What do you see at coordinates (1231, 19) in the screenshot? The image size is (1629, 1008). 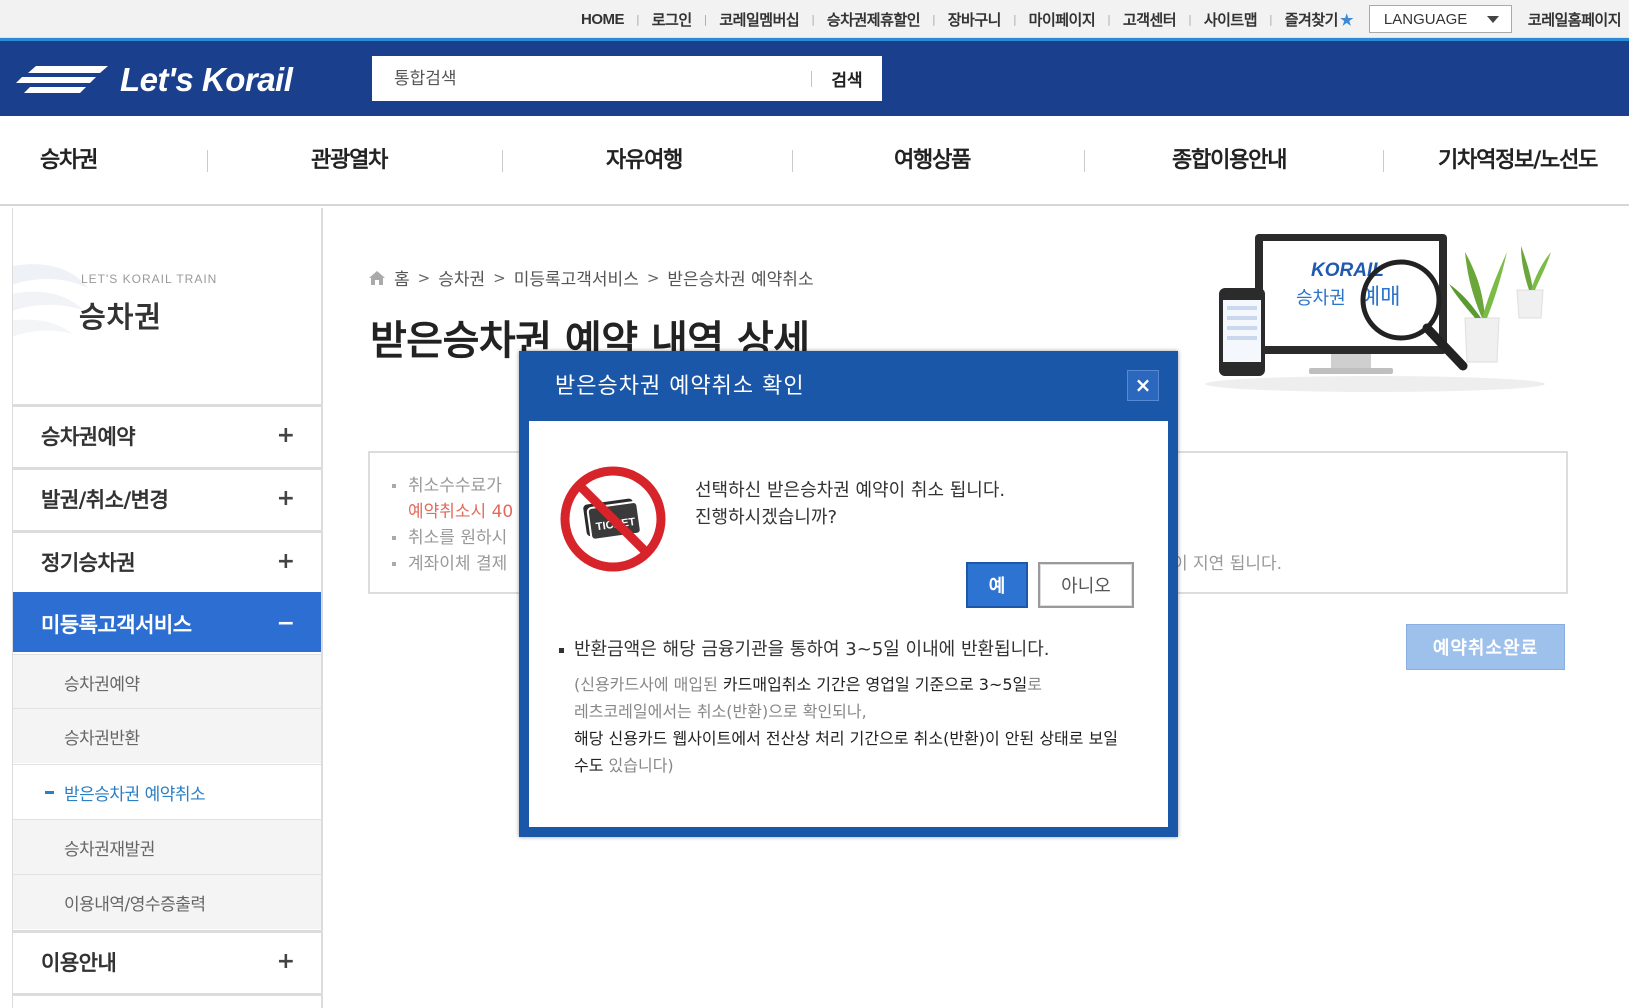 I see `util-link-sitemap: 사이트맵` at bounding box center [1231, 19].